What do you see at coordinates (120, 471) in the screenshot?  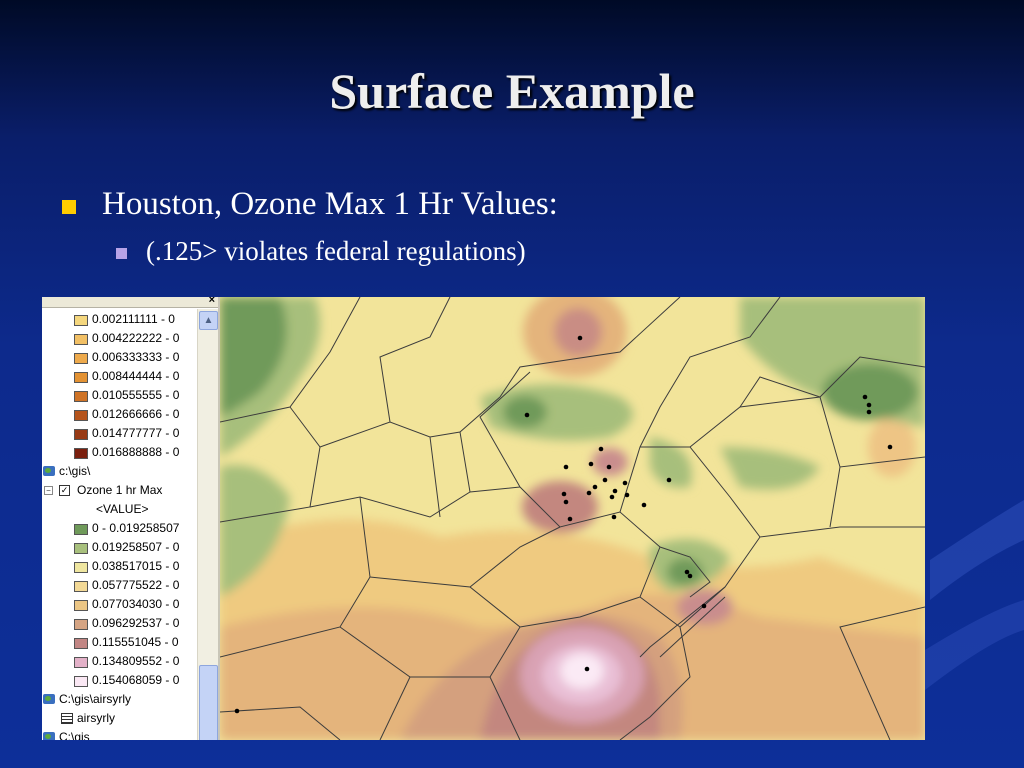 I see `folder-row: c:\gis\` at bounding box center [120, 471].